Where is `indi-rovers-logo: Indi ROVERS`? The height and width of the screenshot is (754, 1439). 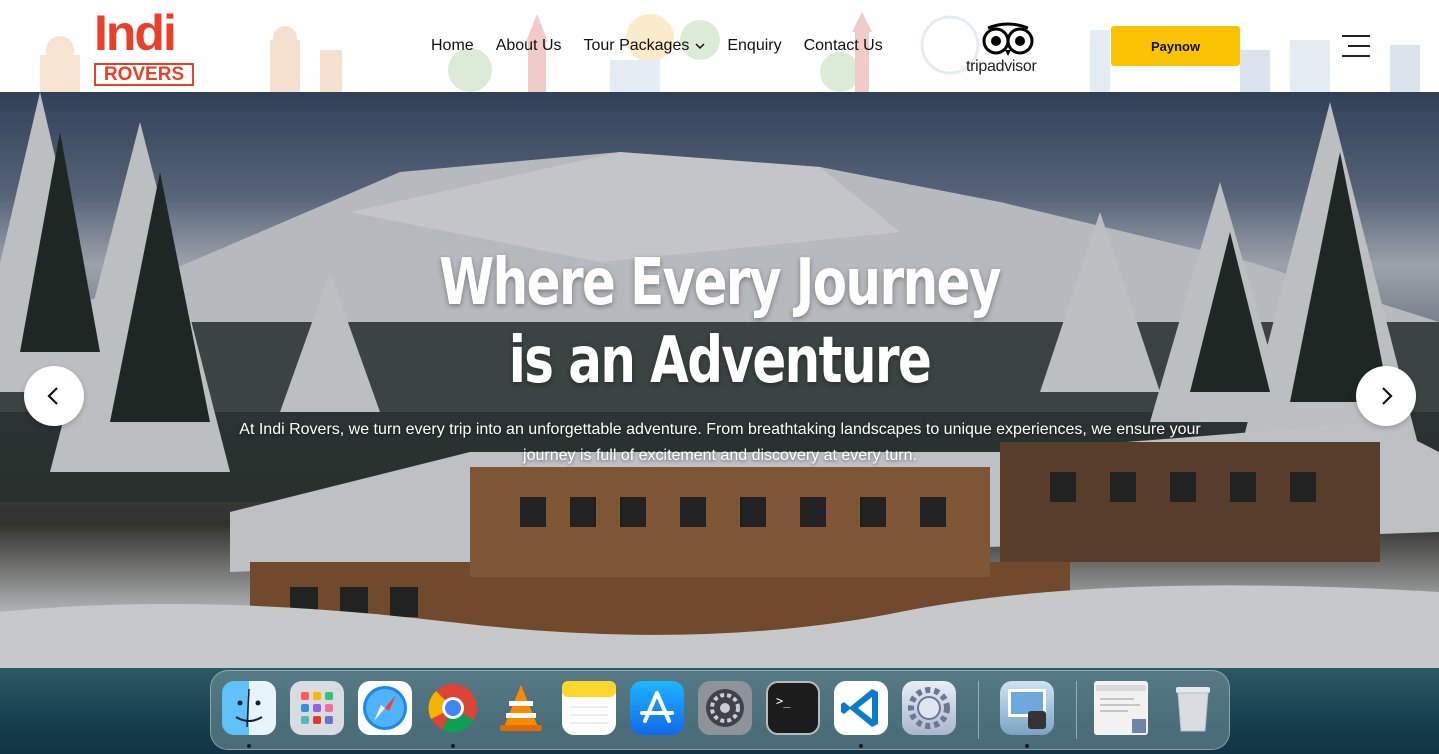
indi-rovers-logo: Indi ROVERS is located at coordinates (144, 47).